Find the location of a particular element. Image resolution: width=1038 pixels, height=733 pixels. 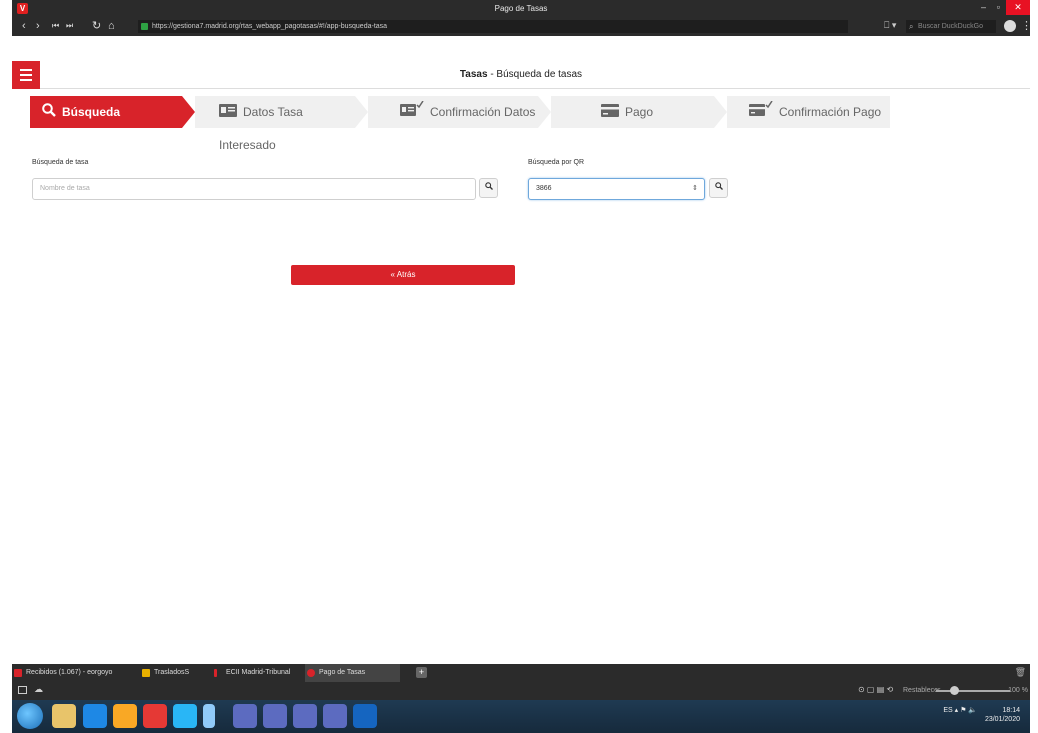

tab-label: Recibidos (1.067) - eorgoyo is located at coordinates (69, 672).